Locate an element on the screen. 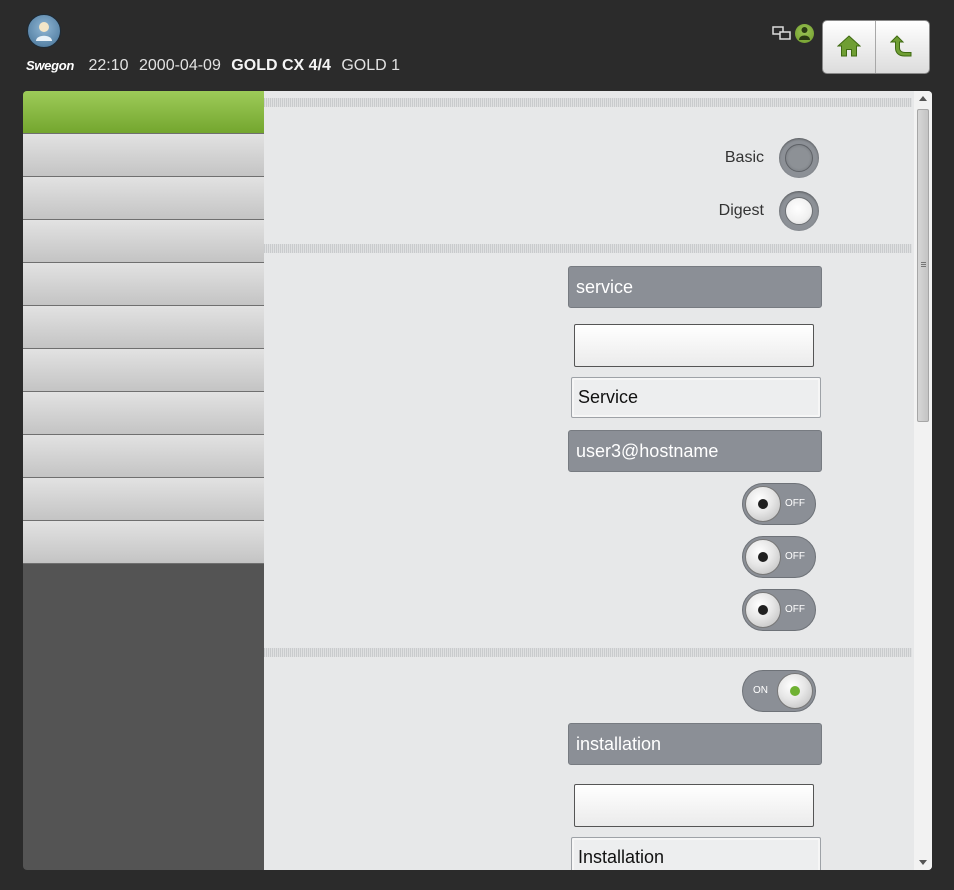  installation-password-field is located at coordinates (694, 805).